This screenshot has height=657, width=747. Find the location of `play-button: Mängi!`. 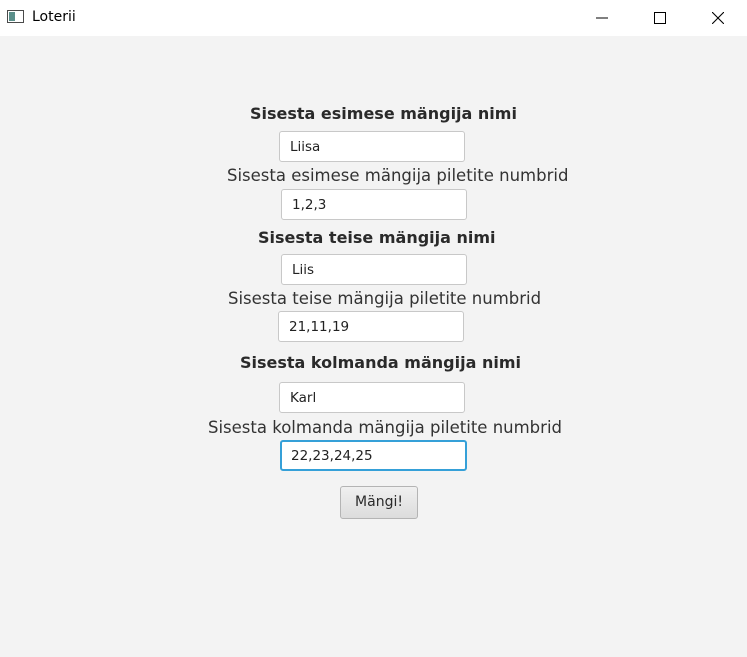

play-button: Mängi! is located at coordinates (379, 502).